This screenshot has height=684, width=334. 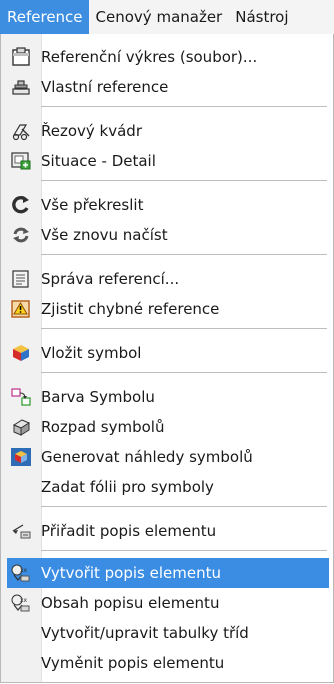 What do you see at coordinates (21, 531) in the screenshot?
I see `assign-label-icon` at bounding box center [21, 531].